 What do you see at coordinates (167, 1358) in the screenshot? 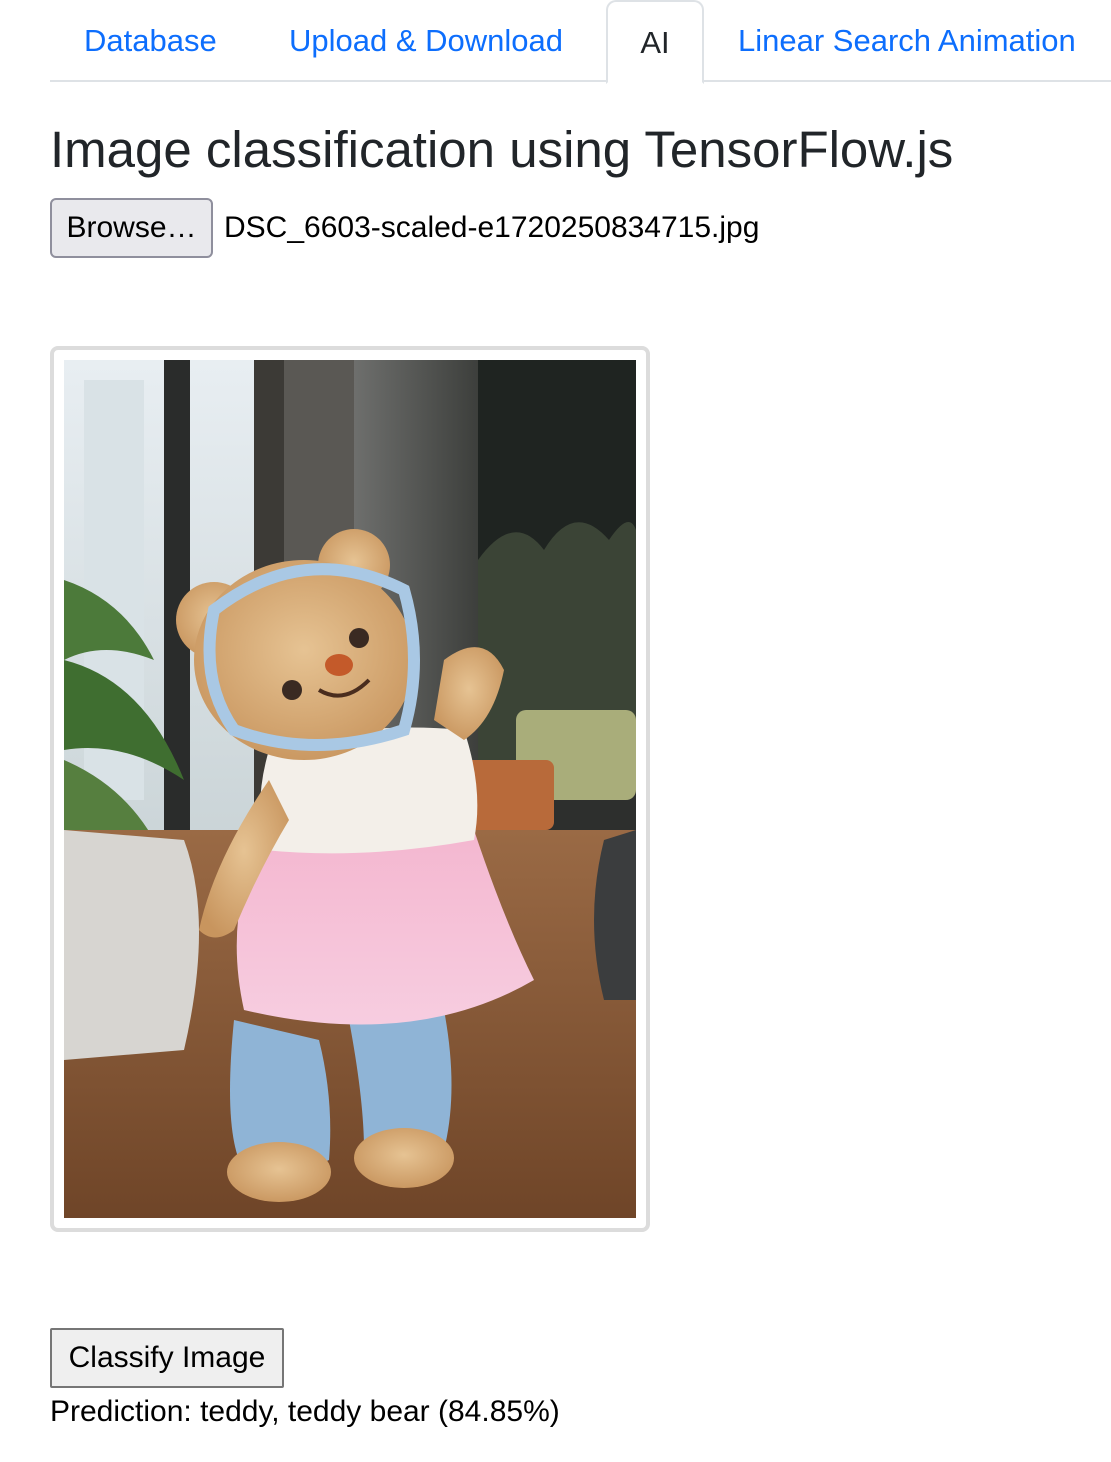
I see `classify-image-button: Classify Image` at bounding box center [167, 1358].